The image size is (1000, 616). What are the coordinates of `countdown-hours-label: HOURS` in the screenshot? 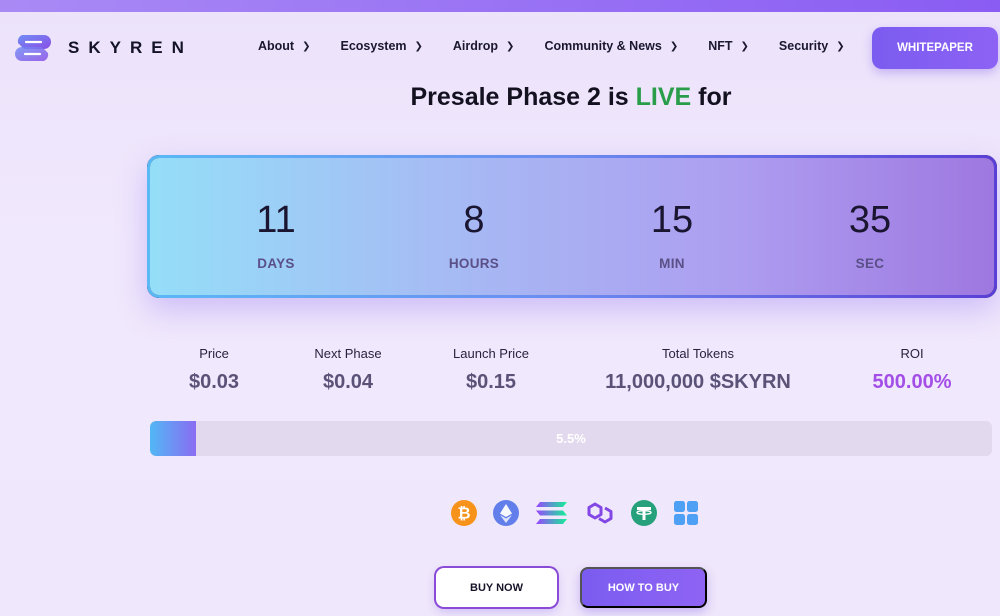 It's located at (474, 263).